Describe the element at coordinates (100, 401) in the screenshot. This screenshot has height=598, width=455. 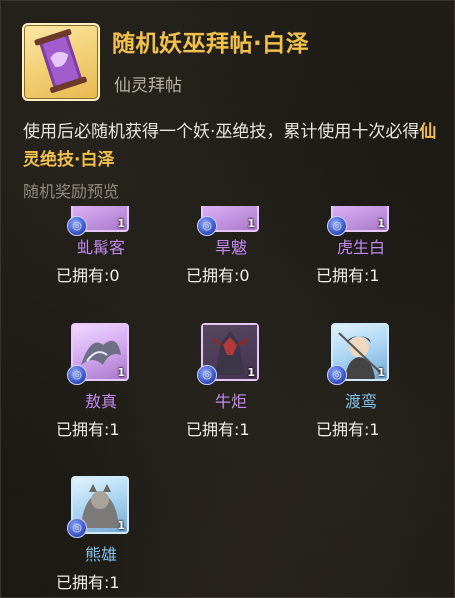
I see `reward-name: 敖真` at that location.